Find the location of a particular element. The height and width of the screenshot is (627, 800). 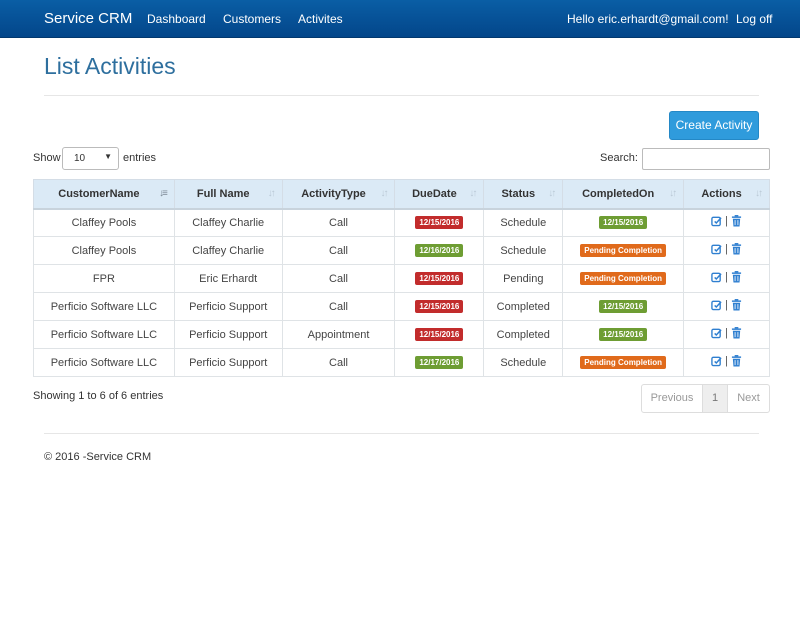

next-page-button: Next is located at coordinates (748, 398).